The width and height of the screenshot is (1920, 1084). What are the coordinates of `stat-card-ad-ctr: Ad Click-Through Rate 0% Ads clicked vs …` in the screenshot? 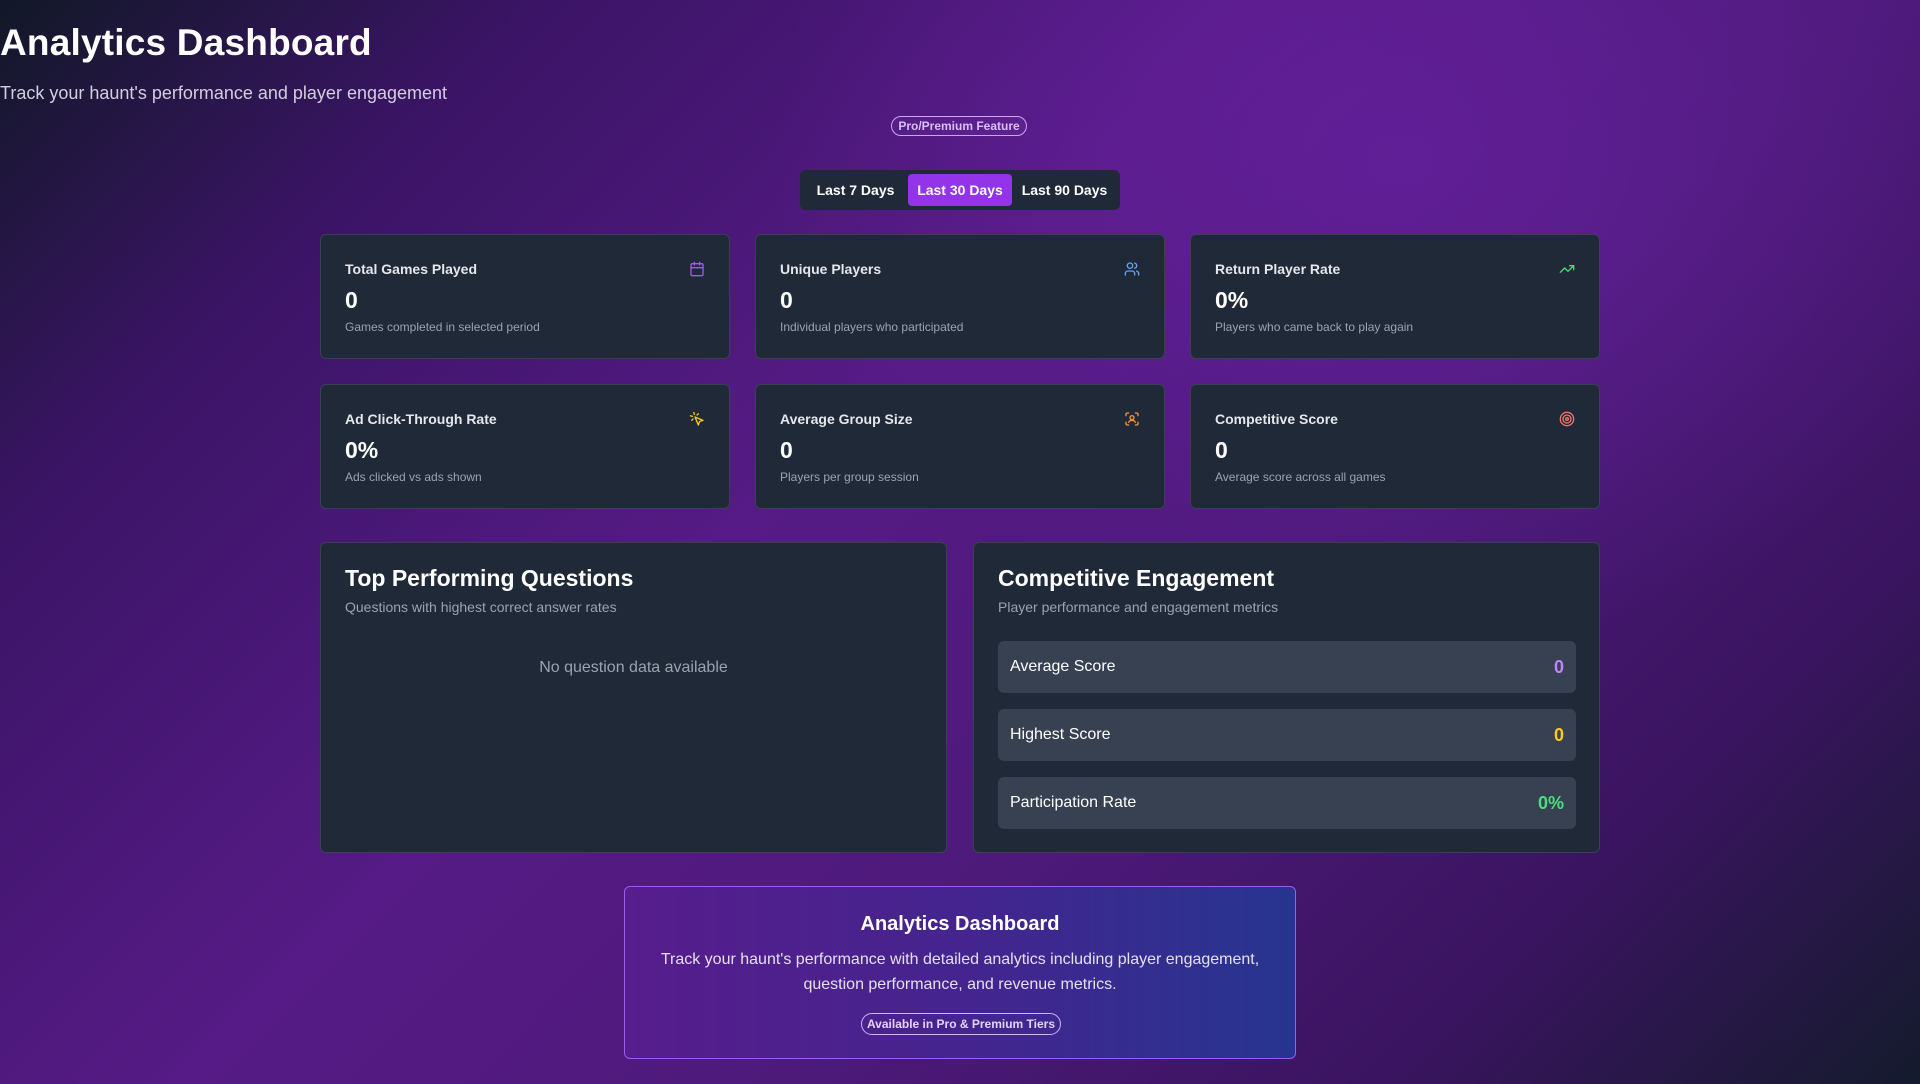 It's located at (525, 446).